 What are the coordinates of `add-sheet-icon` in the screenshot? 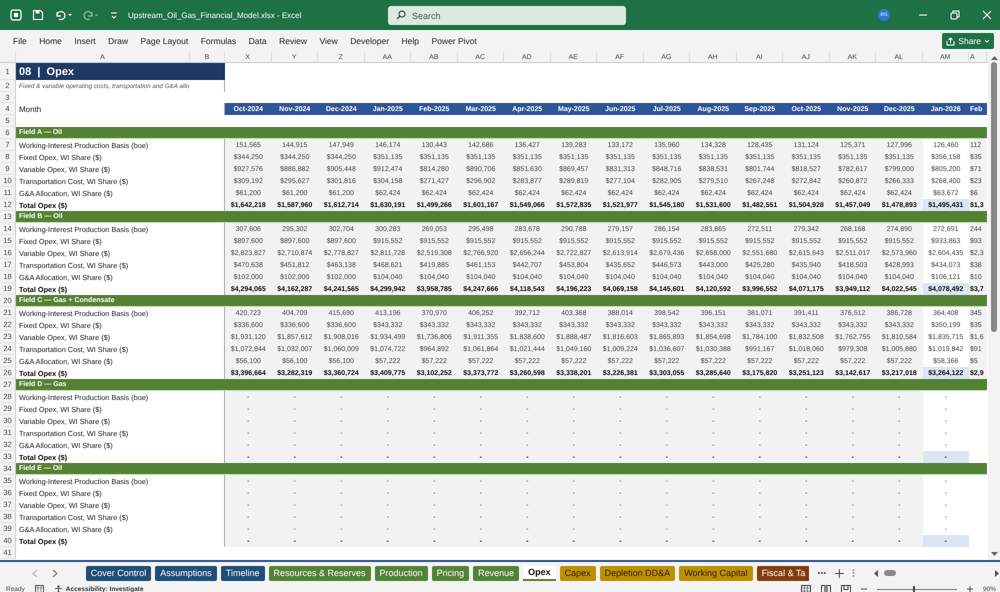 It's located at (839, 573).